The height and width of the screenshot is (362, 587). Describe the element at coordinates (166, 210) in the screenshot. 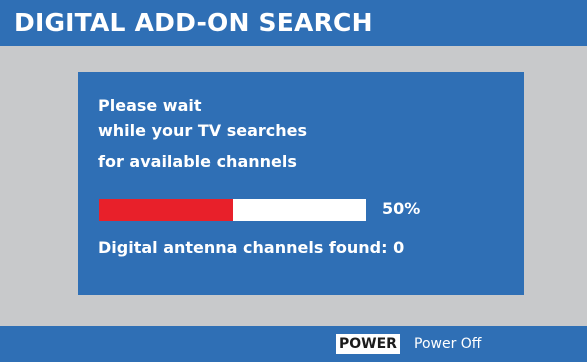

I see `progress-bar-fill` at that location.